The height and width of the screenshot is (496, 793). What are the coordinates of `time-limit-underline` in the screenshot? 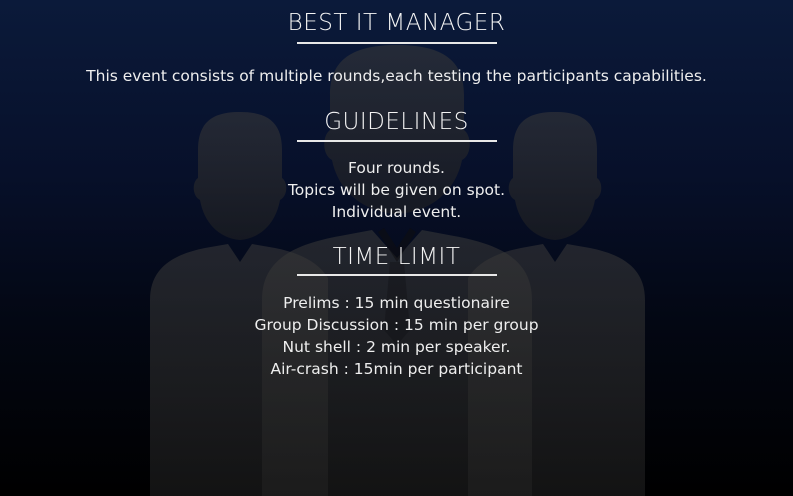 It's located at (397, 275).